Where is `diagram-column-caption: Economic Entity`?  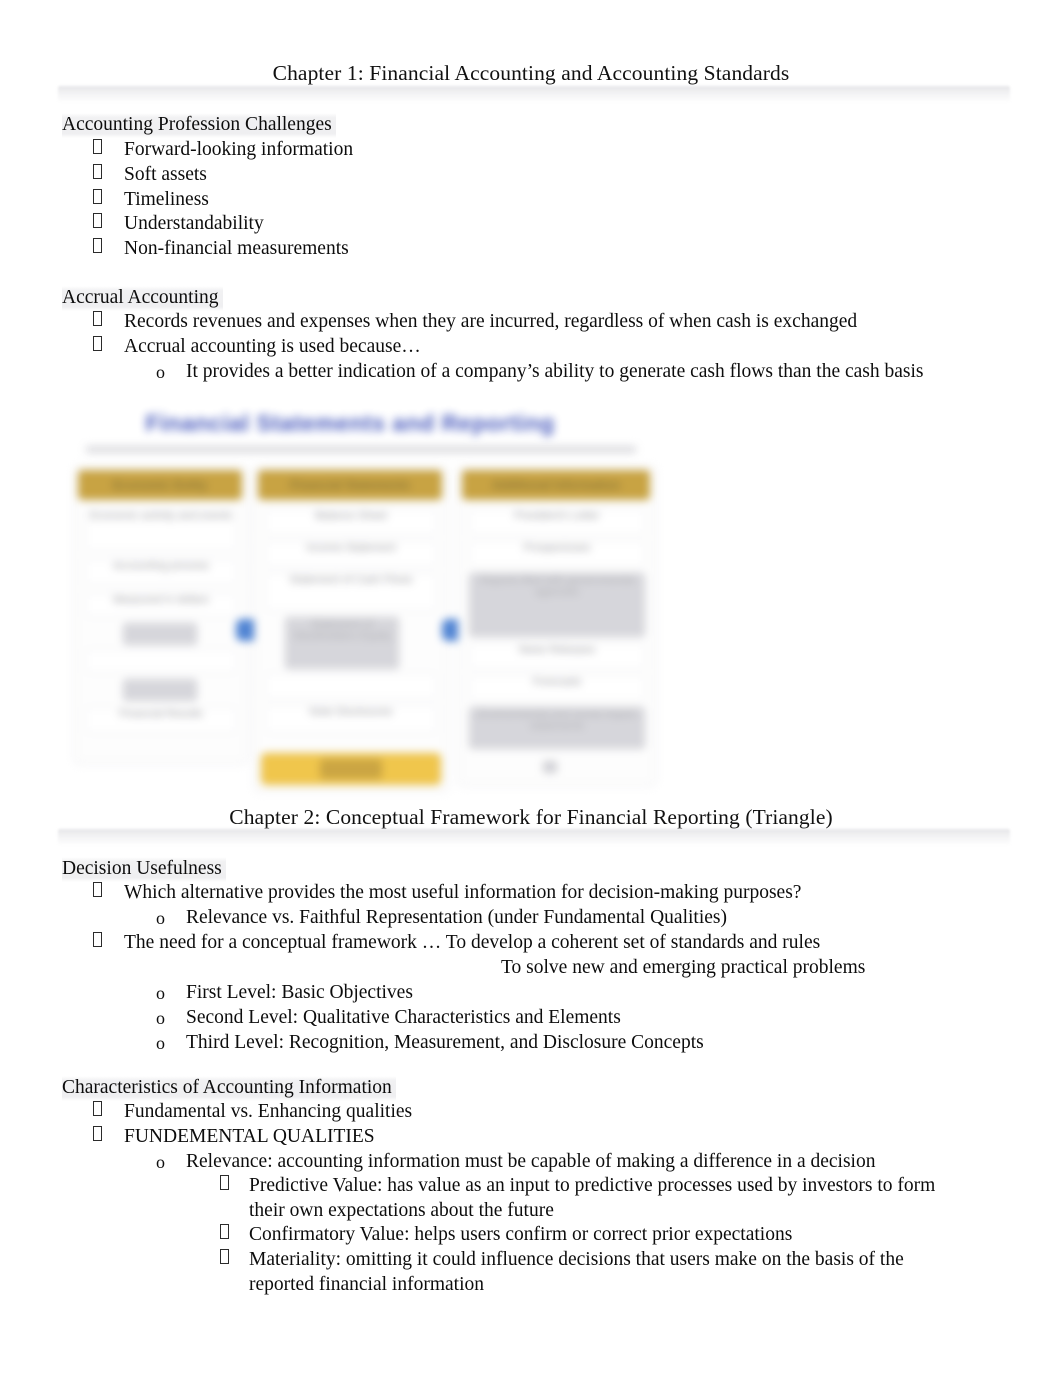
diagram-column-caption: Economic Entity is located at coordinates (160, 485).